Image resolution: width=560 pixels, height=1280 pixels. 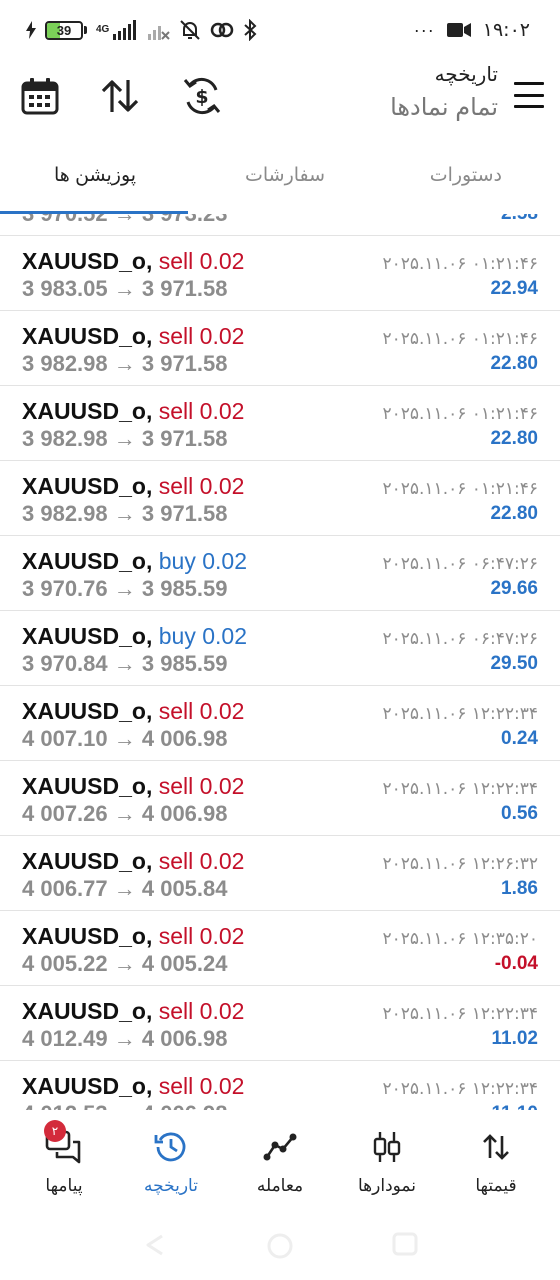 What do you see at coordinates (280, 31) in the screenshot?
I see `status-bar: 39 4G ··· ۱۹:۰۲` at bounding box center [280, 31].